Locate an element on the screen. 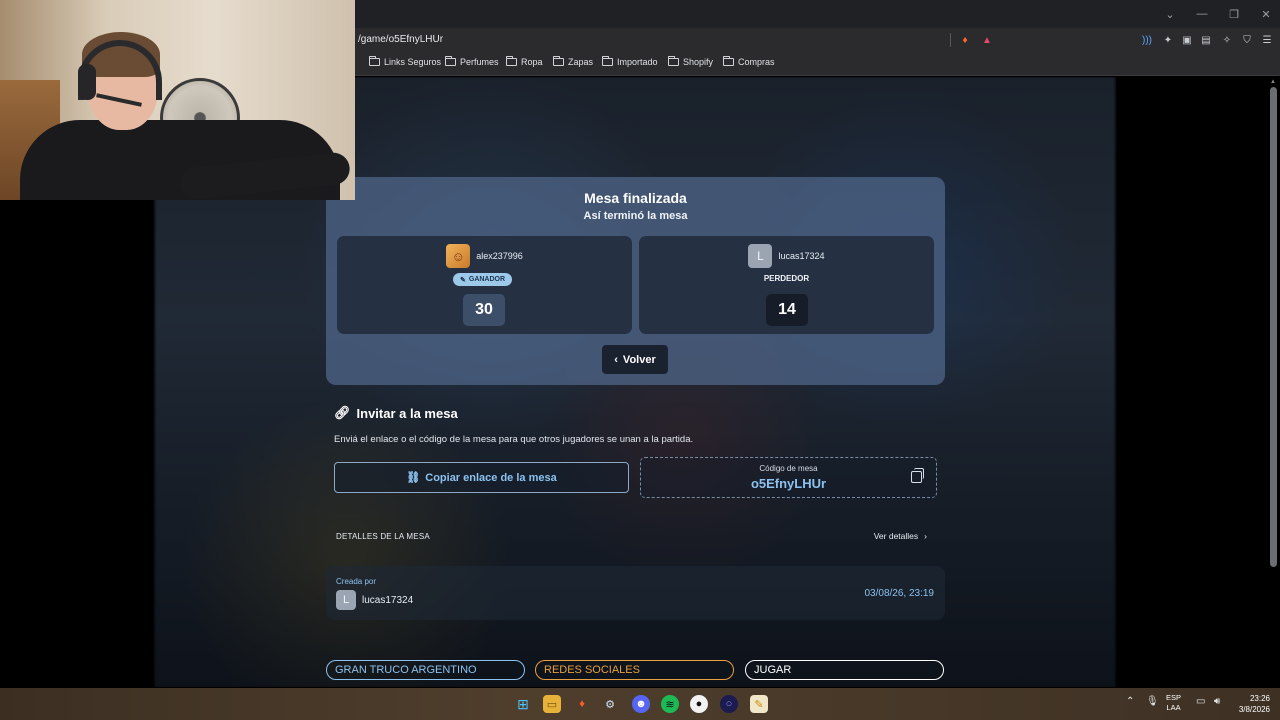  invite-heading: 🔗︎ Invitar a la mesa is located at coordinates (396, 413).